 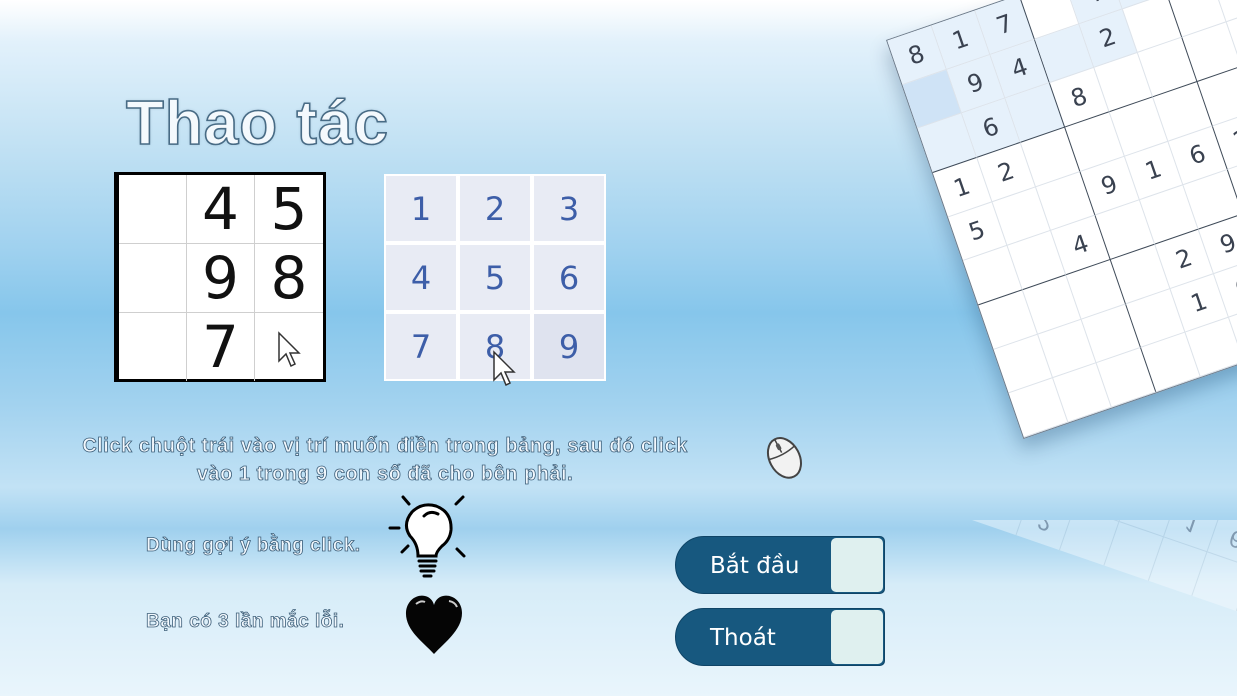 I want to click on decorative-board-reflection: 127591624829131682, so click(x=1098, y=610).